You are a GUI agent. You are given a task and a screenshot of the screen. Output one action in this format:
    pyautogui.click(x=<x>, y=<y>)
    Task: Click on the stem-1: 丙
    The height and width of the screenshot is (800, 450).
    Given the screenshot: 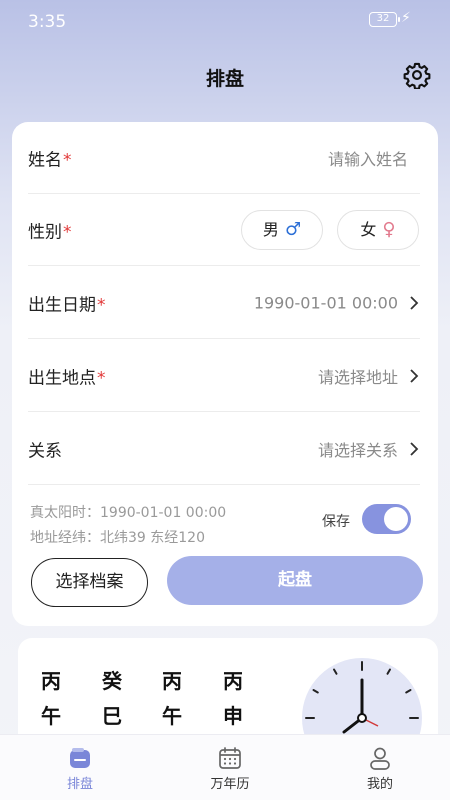 What is the action you would take?
    pyautogui.click(x=51, y=681)
    